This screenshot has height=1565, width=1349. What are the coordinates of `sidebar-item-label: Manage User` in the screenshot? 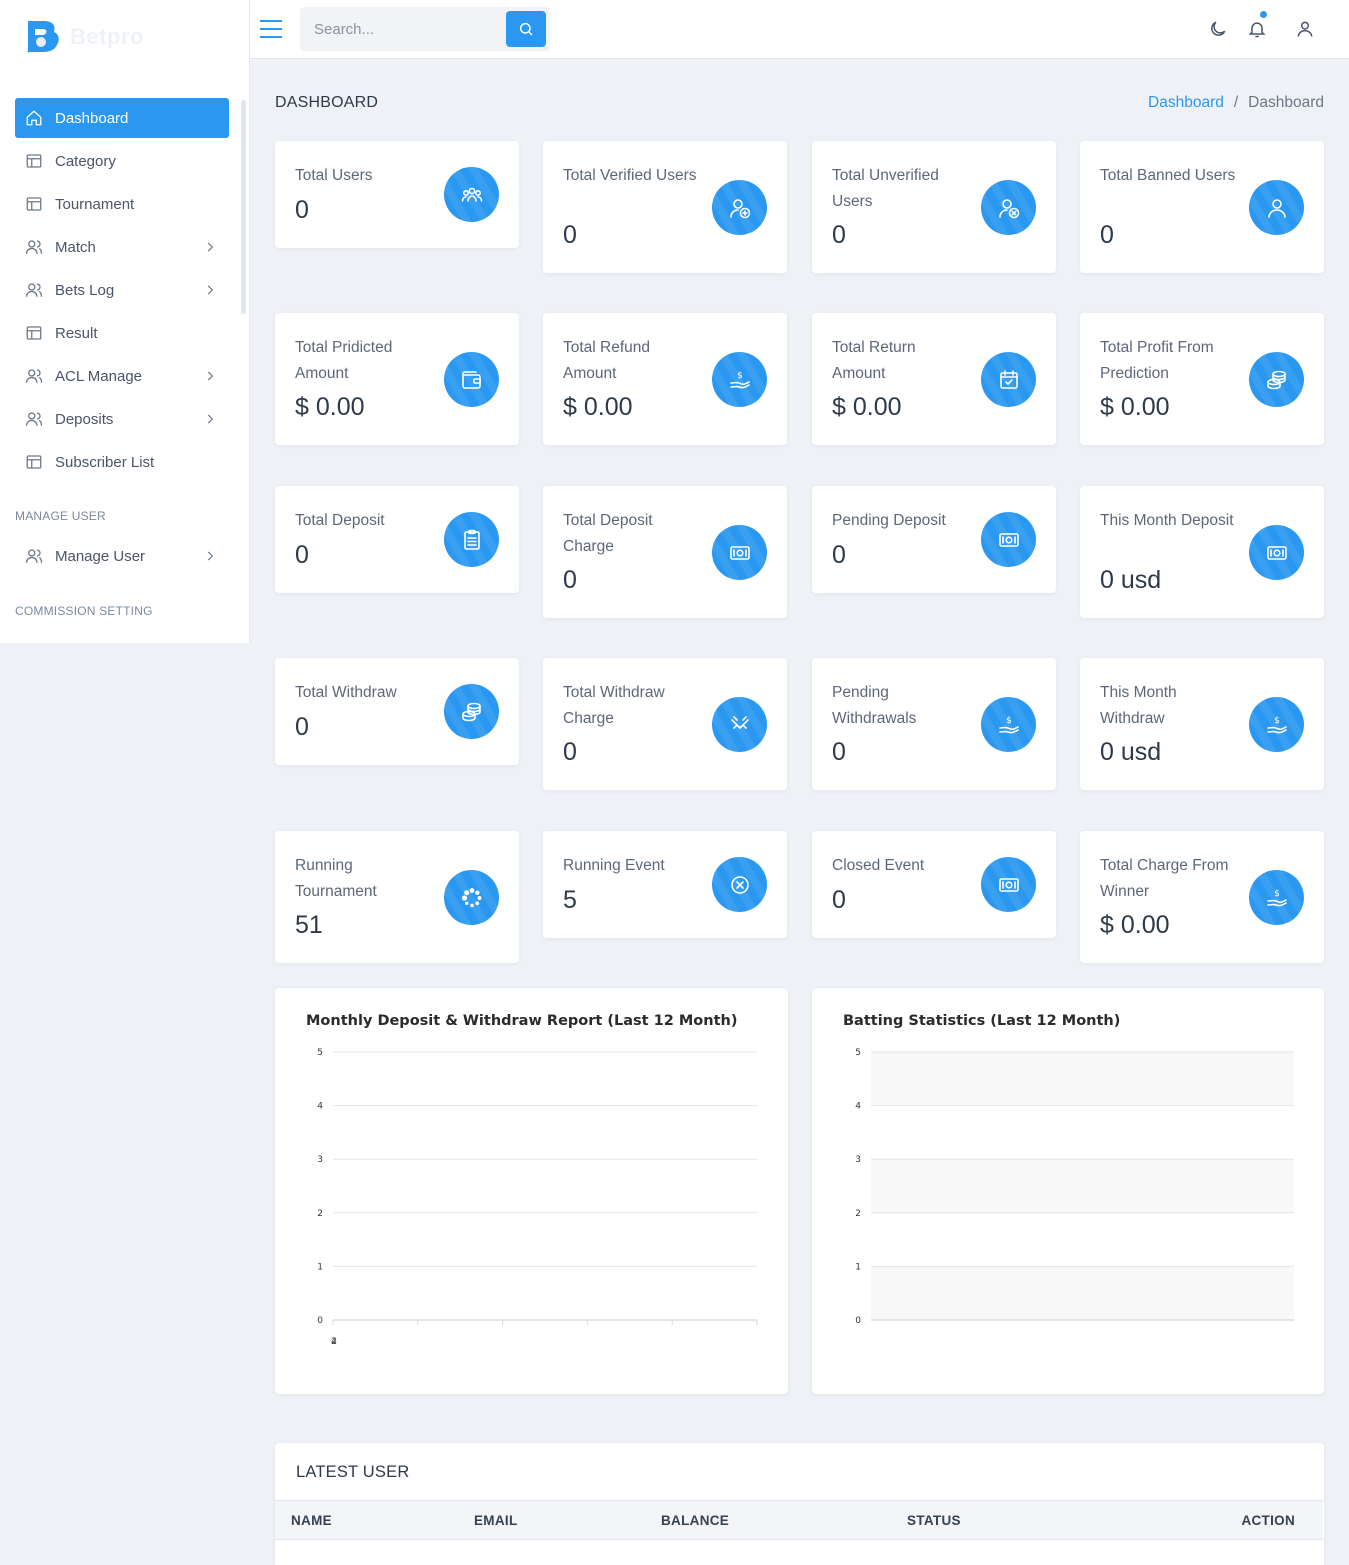 It's located at (100, 556).